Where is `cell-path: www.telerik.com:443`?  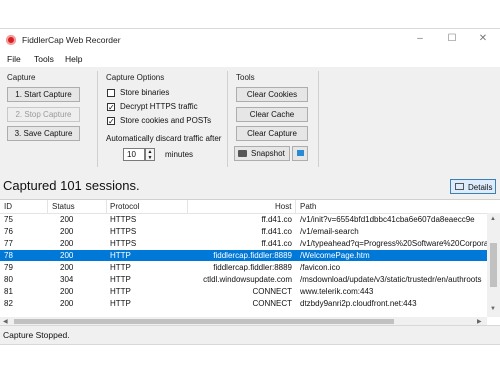 cell-path: www.telerik.com:443 is located at coordinates (337, 291).